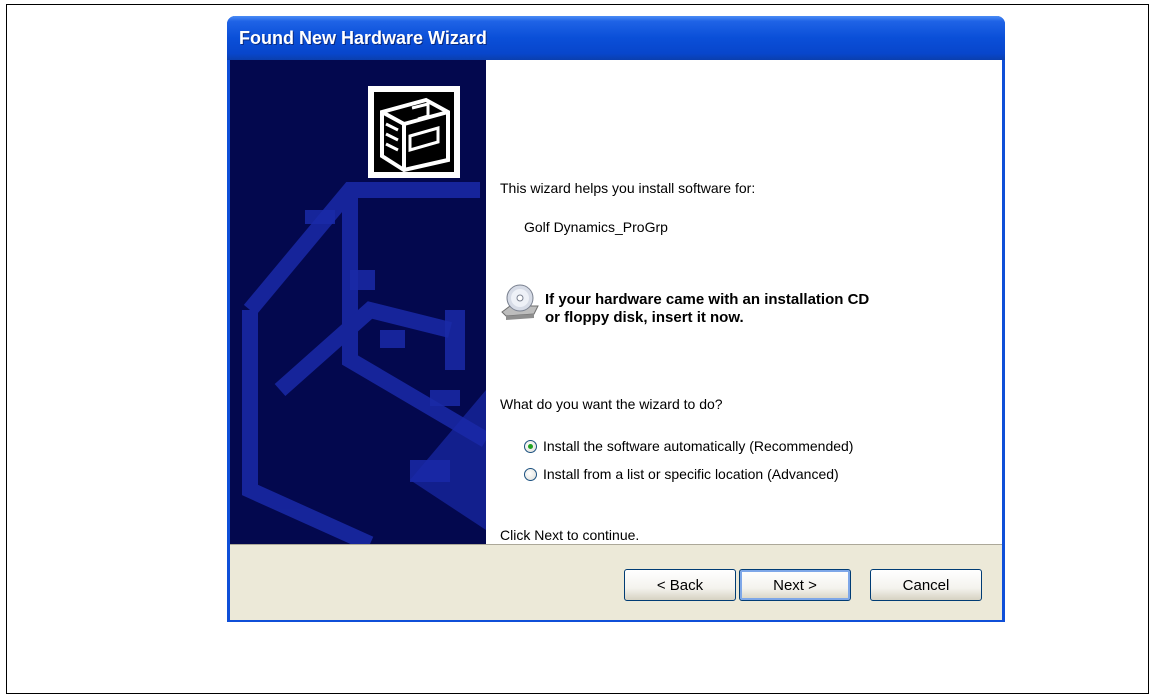 The height and width of the screenshot is (694, 1155). Describe the element at coordinates (363, 38) in the screenshot. I see `window-title: Found New Hardware Wizard` at that location.